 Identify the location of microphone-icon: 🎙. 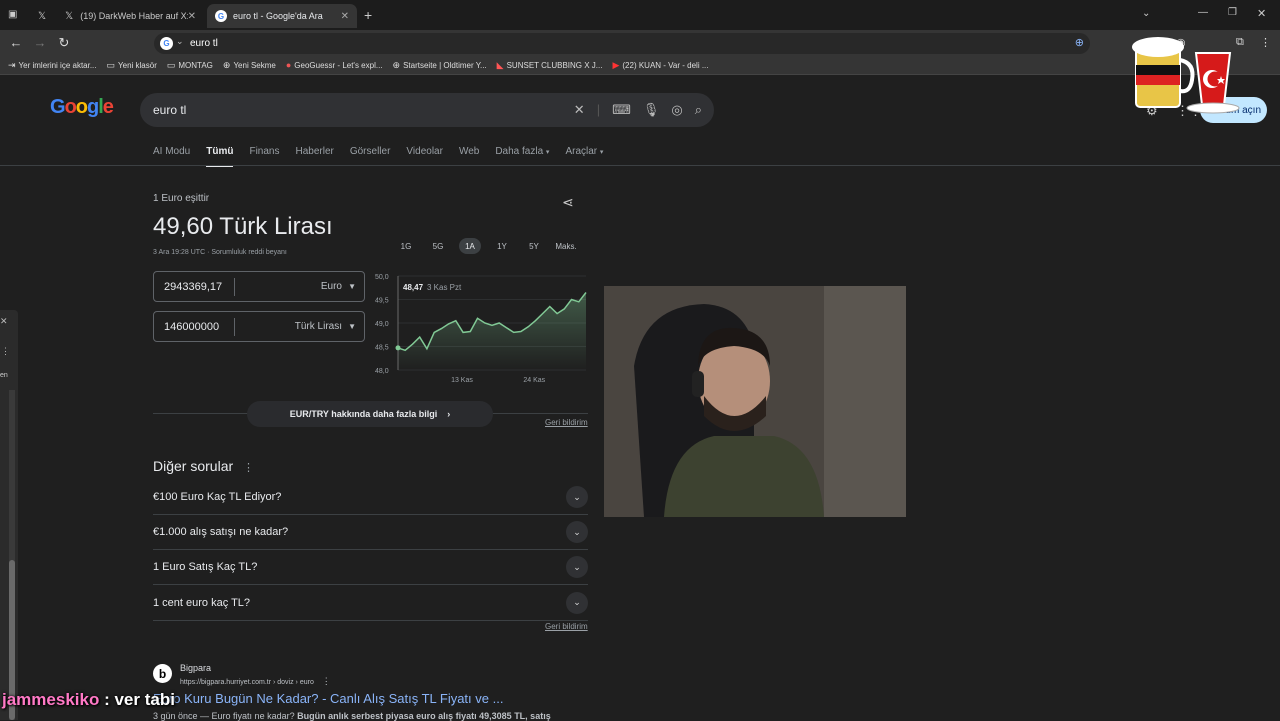
(651, 110).